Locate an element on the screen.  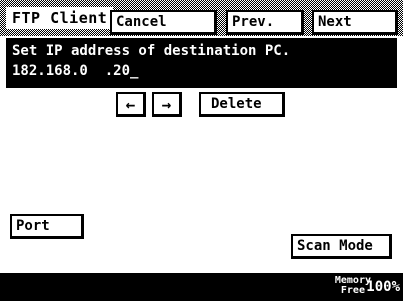
scan-mode-button: Scan Mode is located at coordinates (341, 246).